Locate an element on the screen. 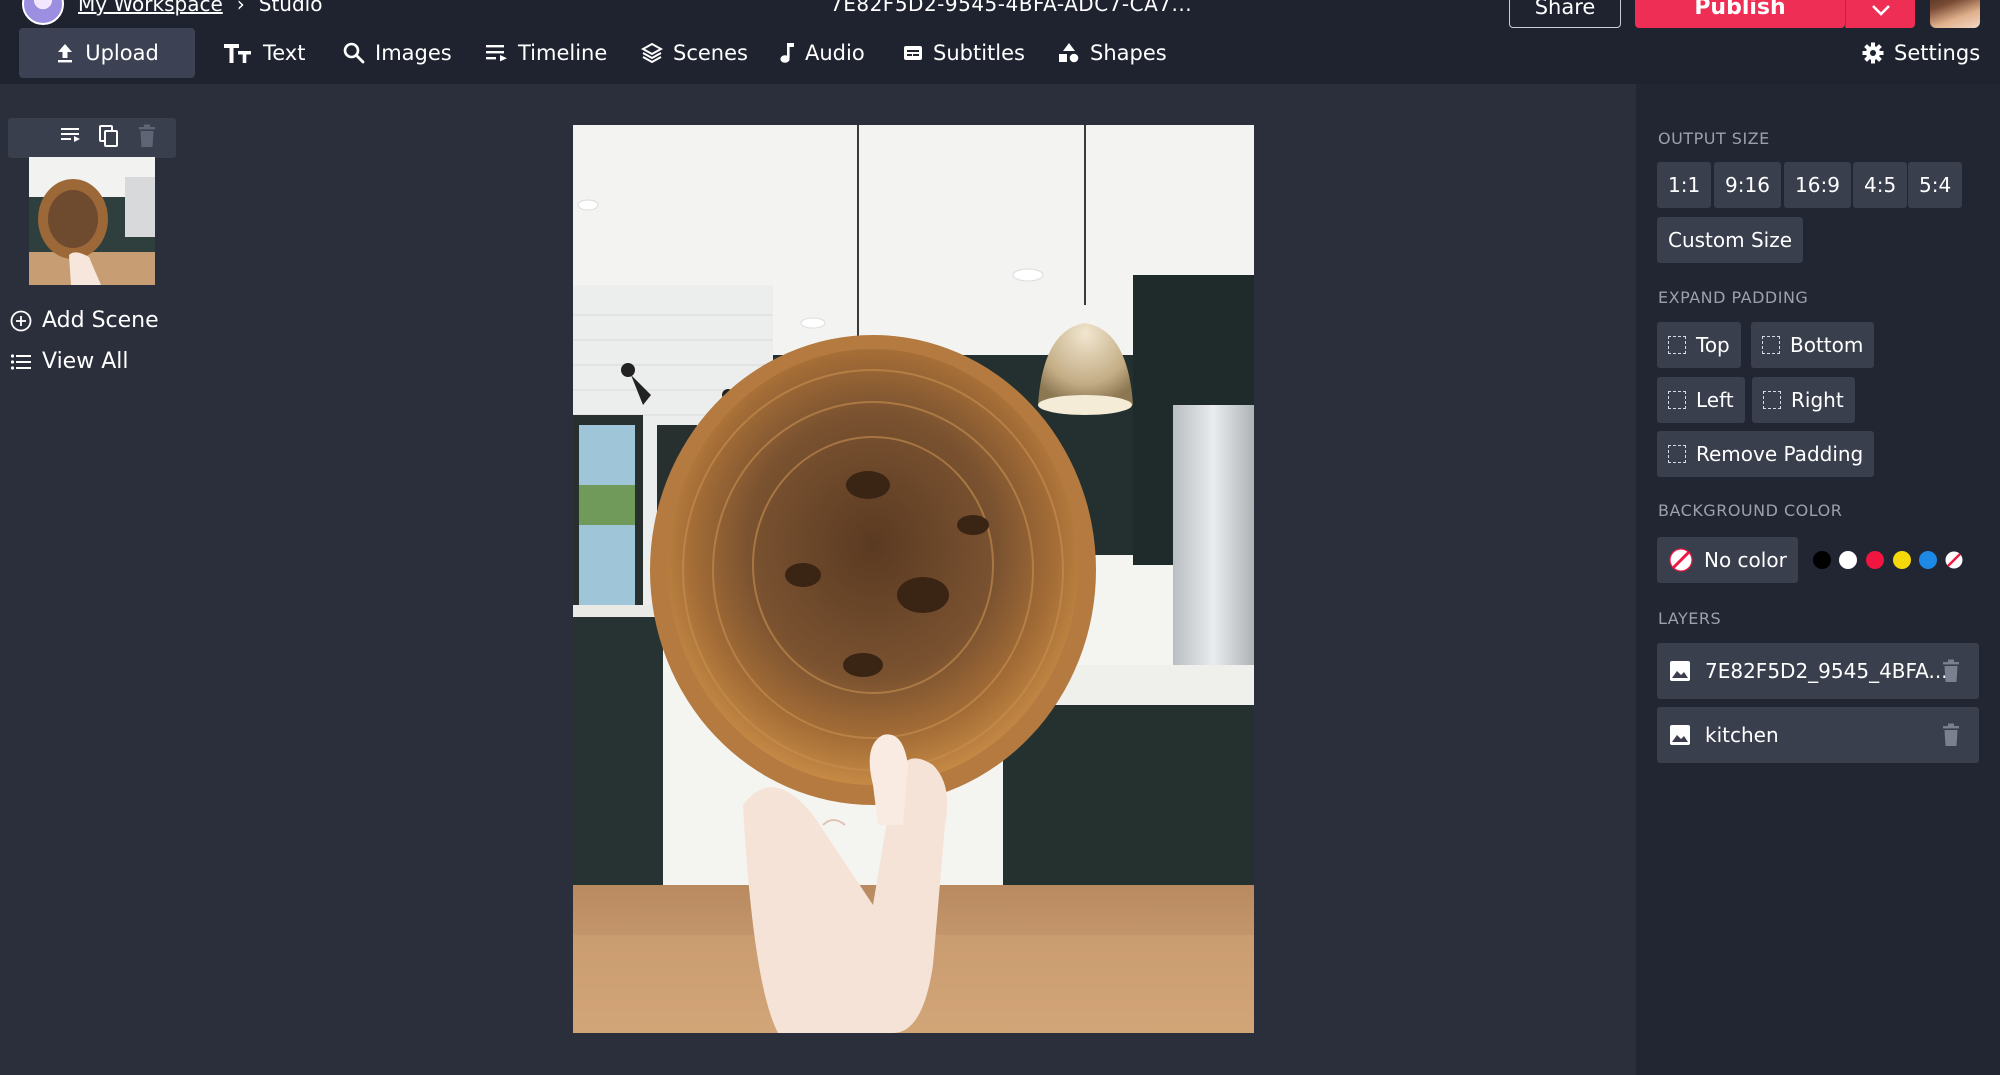 This screenshot has width=2000, height=1075. expand-padding-heading: EXPAND PADDING is located at coordinates (1733, 297).